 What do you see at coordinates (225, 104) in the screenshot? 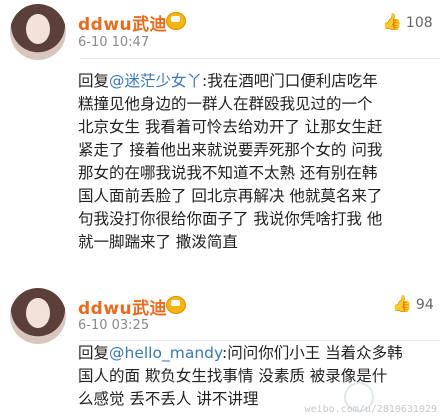
I see `text-line: 糕撞见他身边的一群人在群殴我见过的一个` at bounding box center [225, 104].